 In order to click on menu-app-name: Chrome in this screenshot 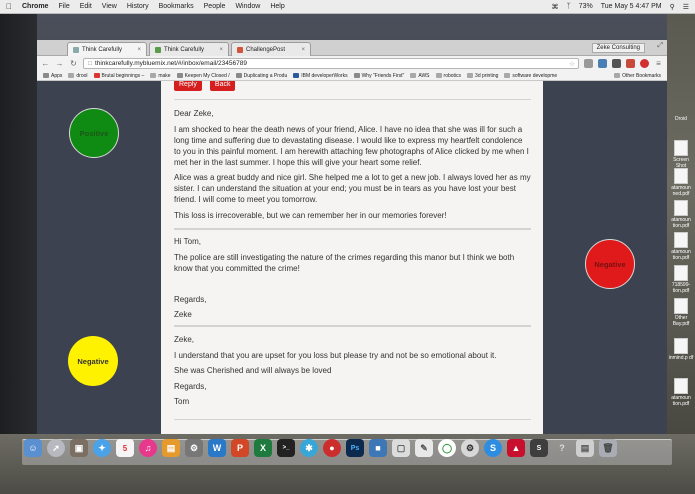, I will do `click(35, 6)`.